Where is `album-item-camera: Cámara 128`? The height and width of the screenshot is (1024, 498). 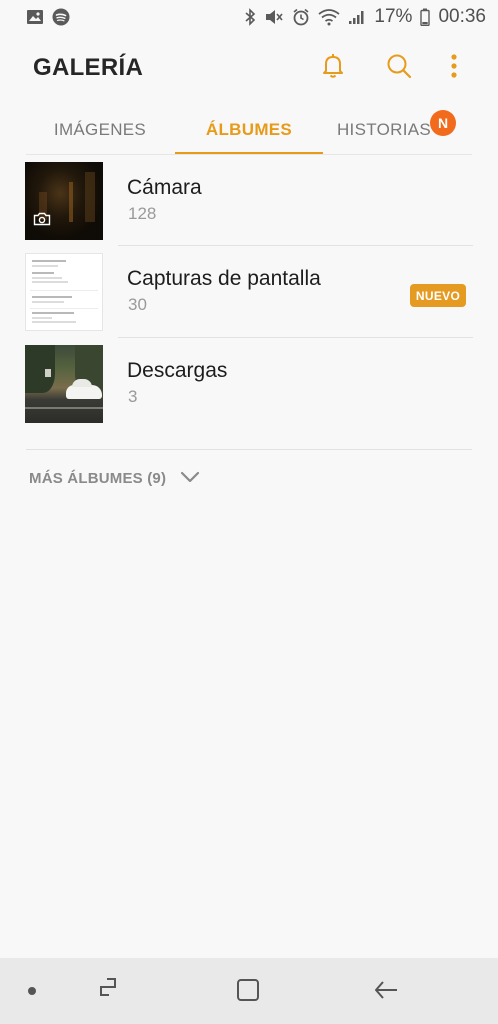
album-item-camera: Cámara 128 is located at coordinates (249, 208).